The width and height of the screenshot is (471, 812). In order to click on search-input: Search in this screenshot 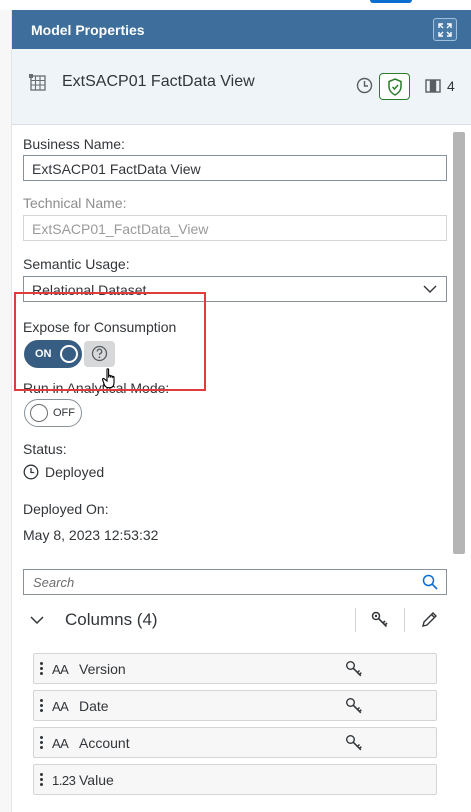, I will do `click(235, 582)`.